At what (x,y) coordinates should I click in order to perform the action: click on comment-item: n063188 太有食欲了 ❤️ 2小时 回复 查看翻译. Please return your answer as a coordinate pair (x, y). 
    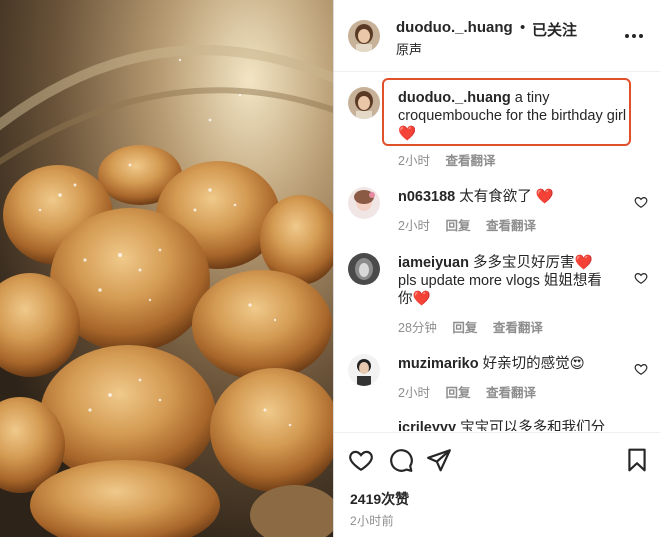
    Looking at the image, I should click on (497, 213).